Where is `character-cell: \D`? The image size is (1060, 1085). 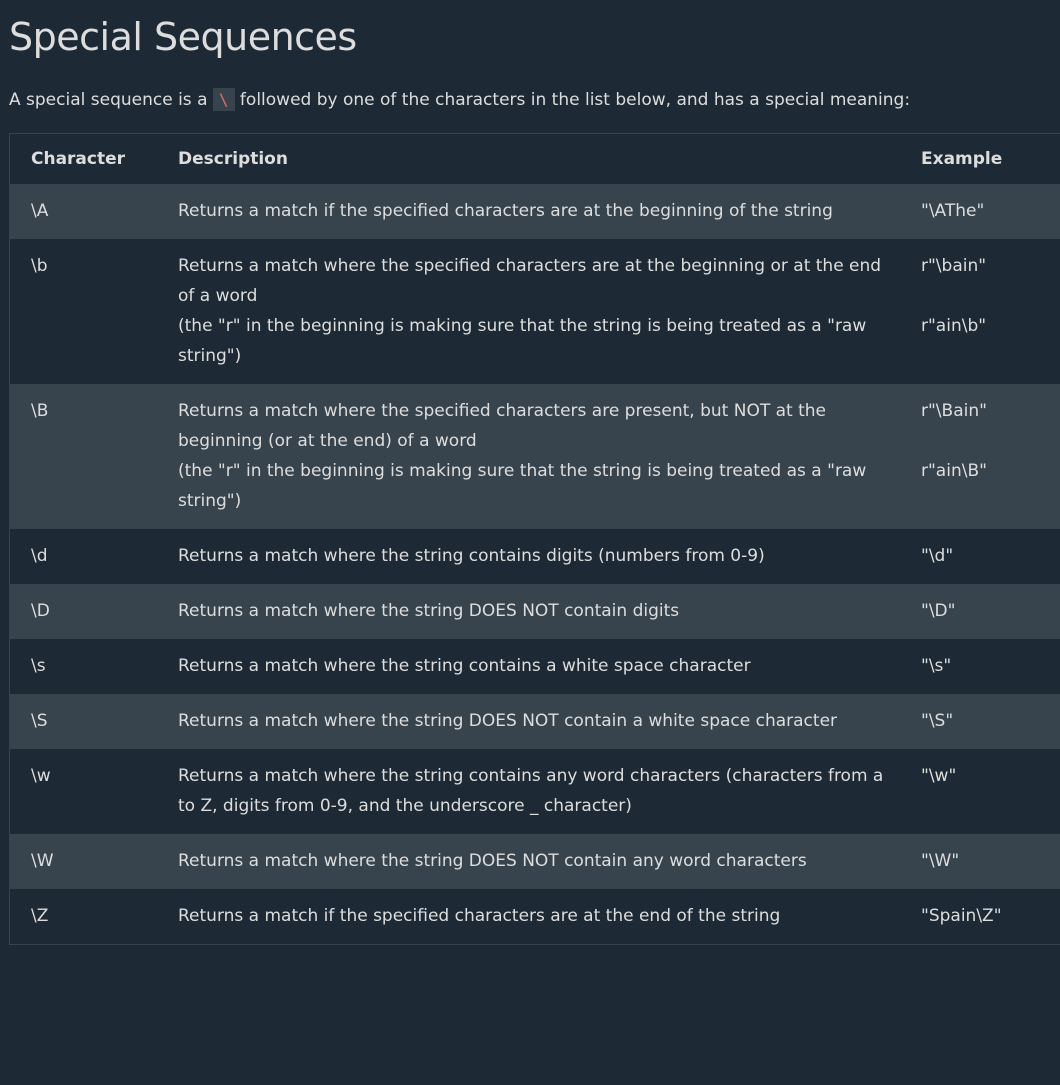
character-cell: \D is located at coordinates (40, 611).